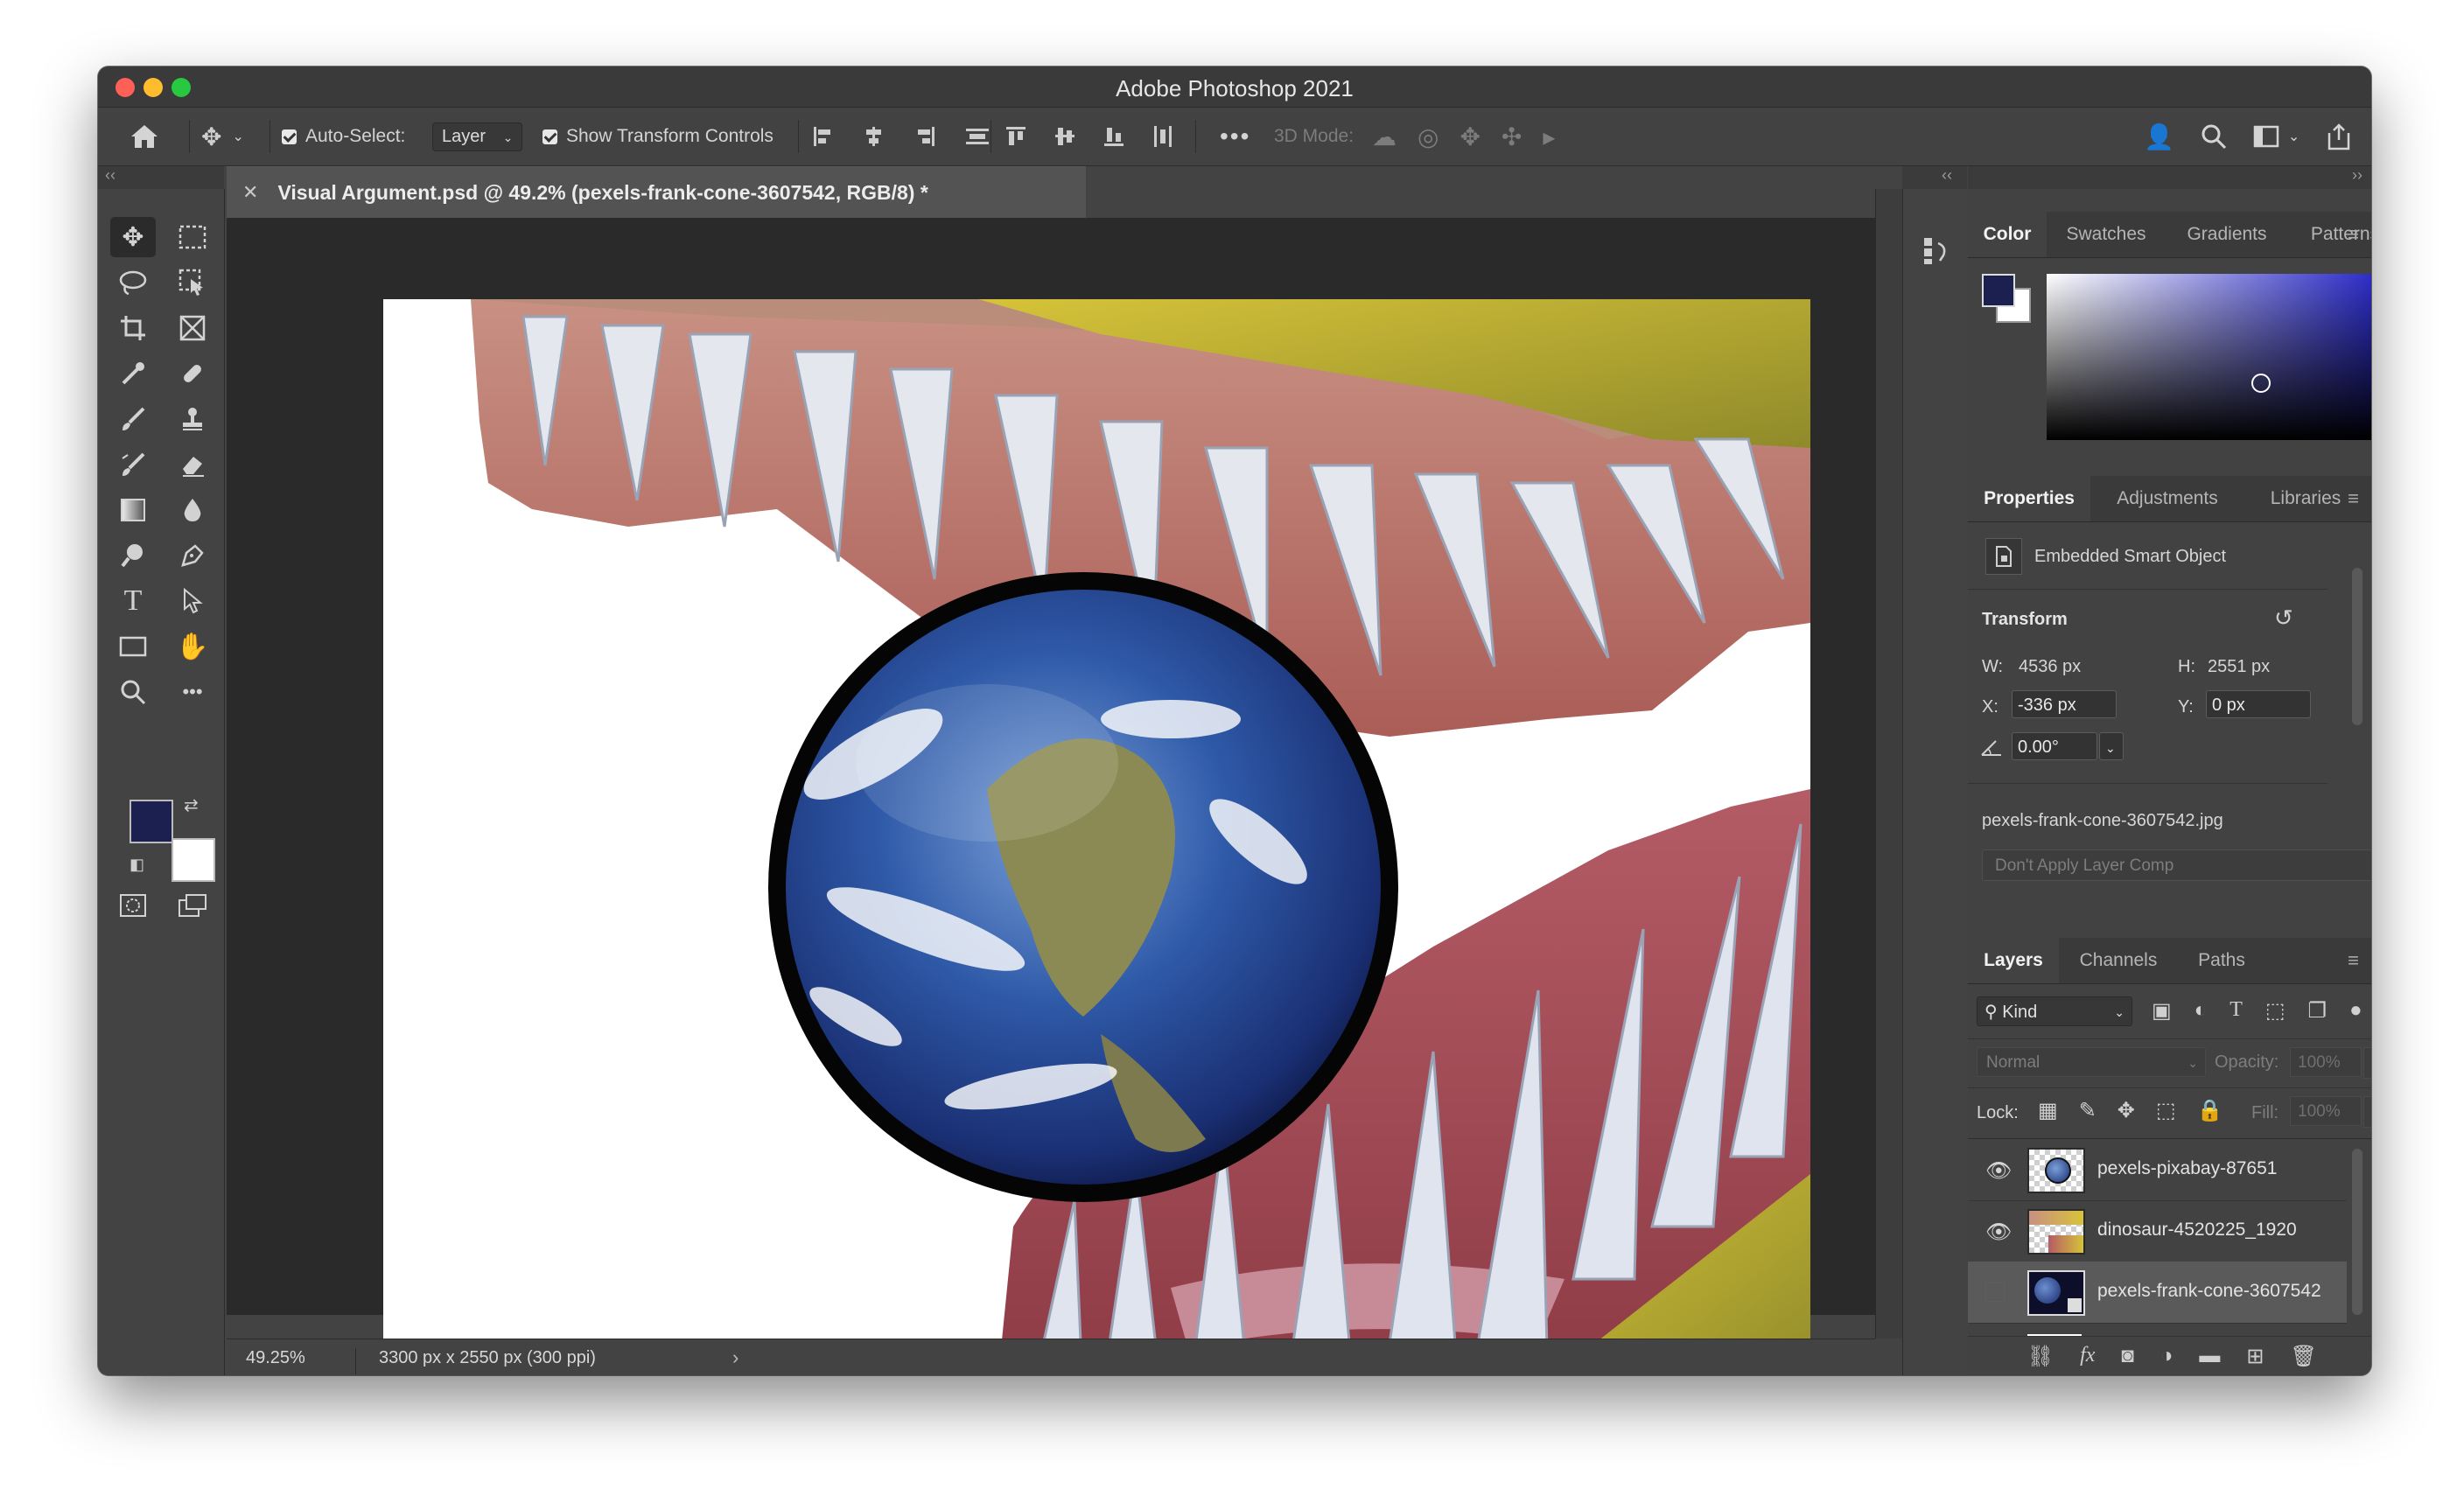 The image size is (2464, 1503). What do you see at coordinates (133, 906) in the screenshot?
I see `quick-mask-button` at bounding box center [133, 906].